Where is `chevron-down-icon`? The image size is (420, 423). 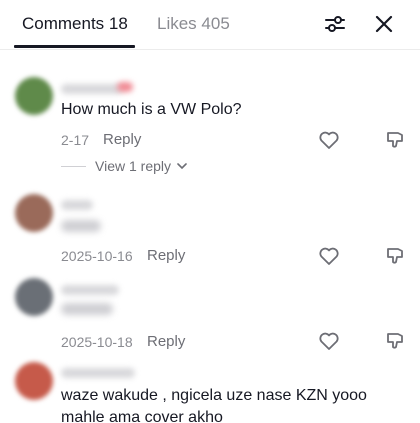 chevron-down-icon is located at coordinates (182, 166).